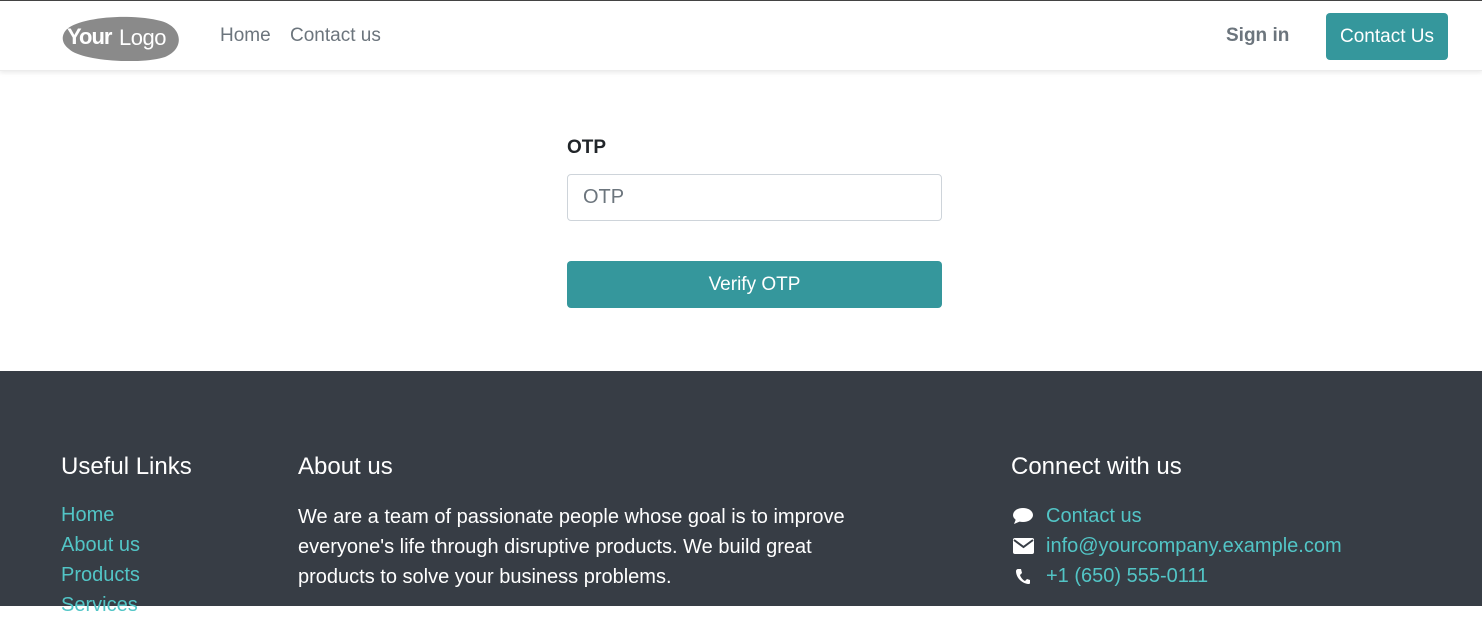 This screenshot has width=1482, height=617. What do you see at coordinates (1194, 546) in the screenshot?
I see `email-link: info@yourcompany.example.com` at bounding box center [1194, 546].